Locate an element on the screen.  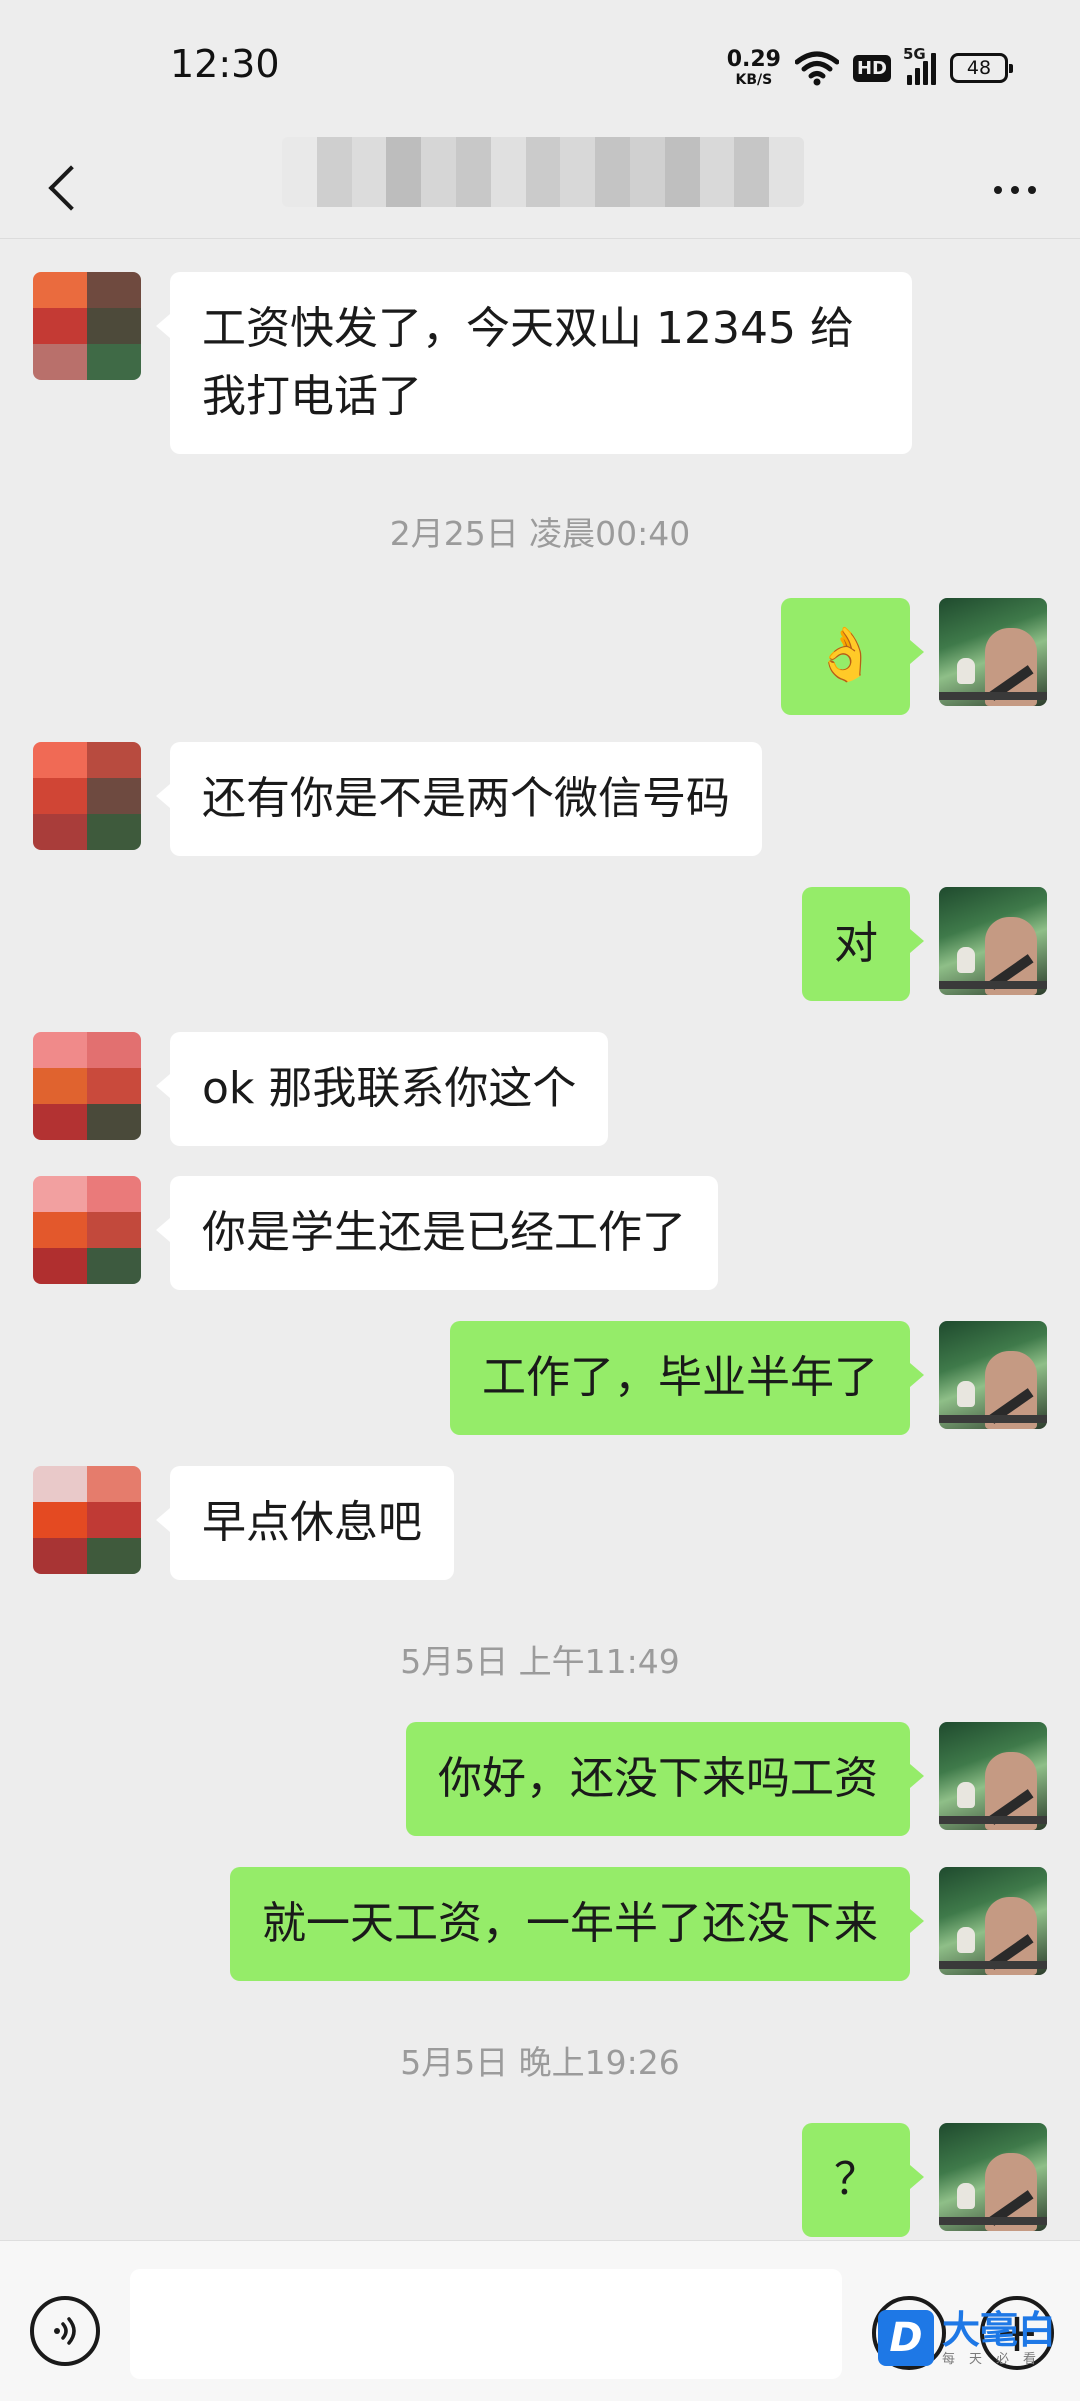
chevron-left-icon is located at coordinates (71, 188).